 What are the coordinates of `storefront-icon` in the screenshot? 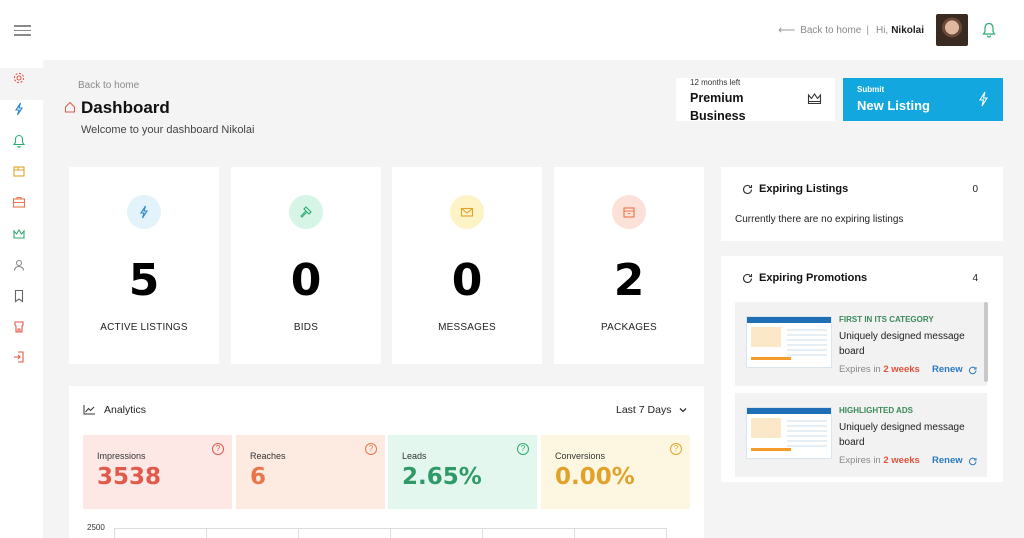 It's located at (19, 327).